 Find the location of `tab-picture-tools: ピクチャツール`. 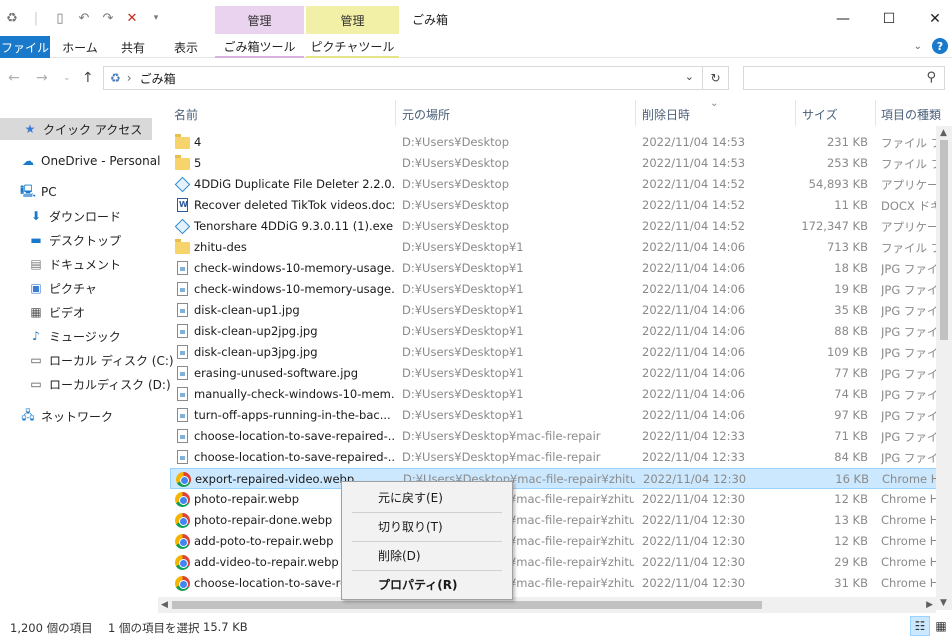

tab-picture-tools: ピクチャツール is located at coordinates (352, 47).